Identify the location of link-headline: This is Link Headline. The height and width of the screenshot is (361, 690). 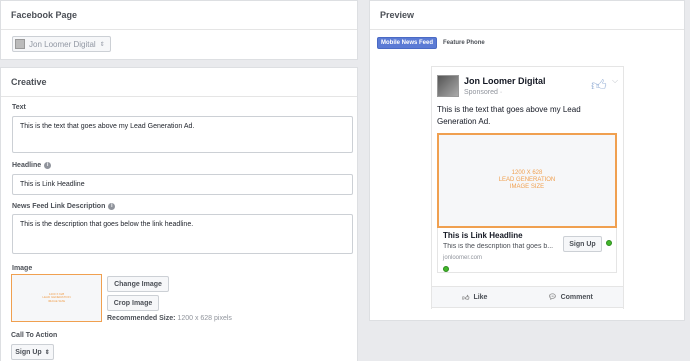
(483, 235).